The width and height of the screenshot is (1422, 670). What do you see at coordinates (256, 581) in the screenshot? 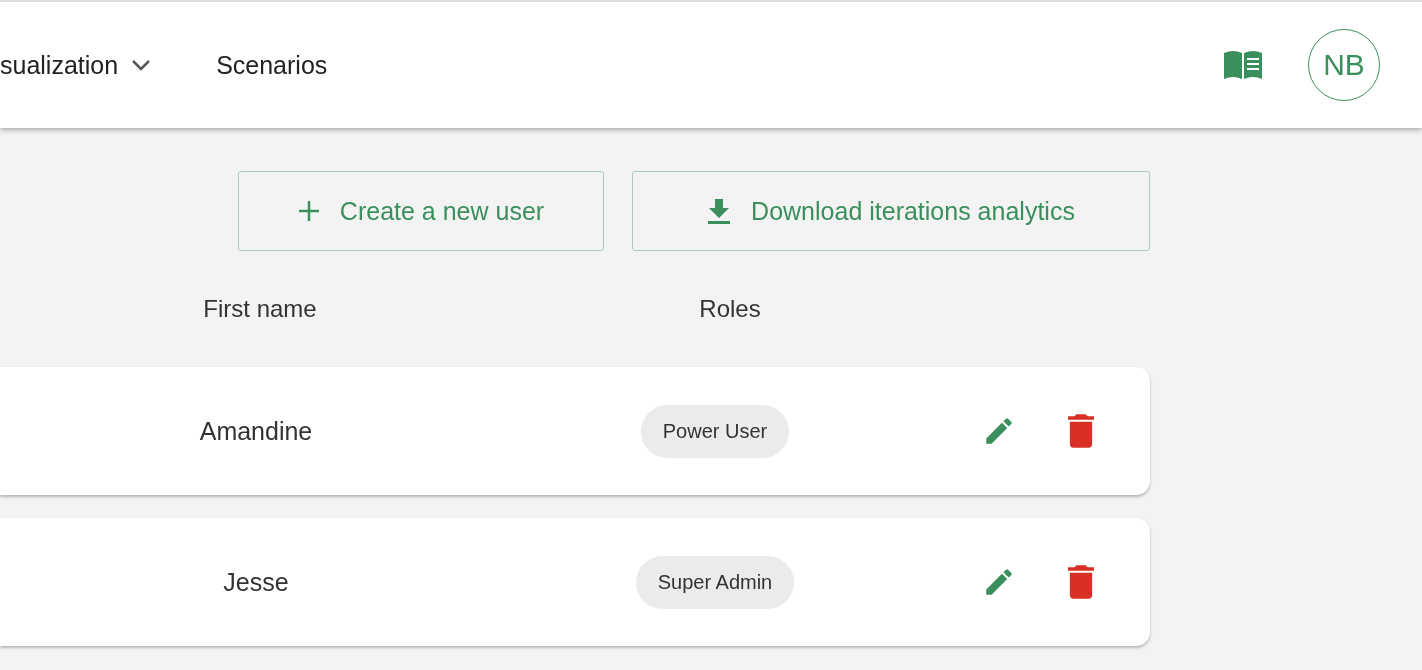
I see `first-name-cell: Jesse` at bounding box center [256, 581].